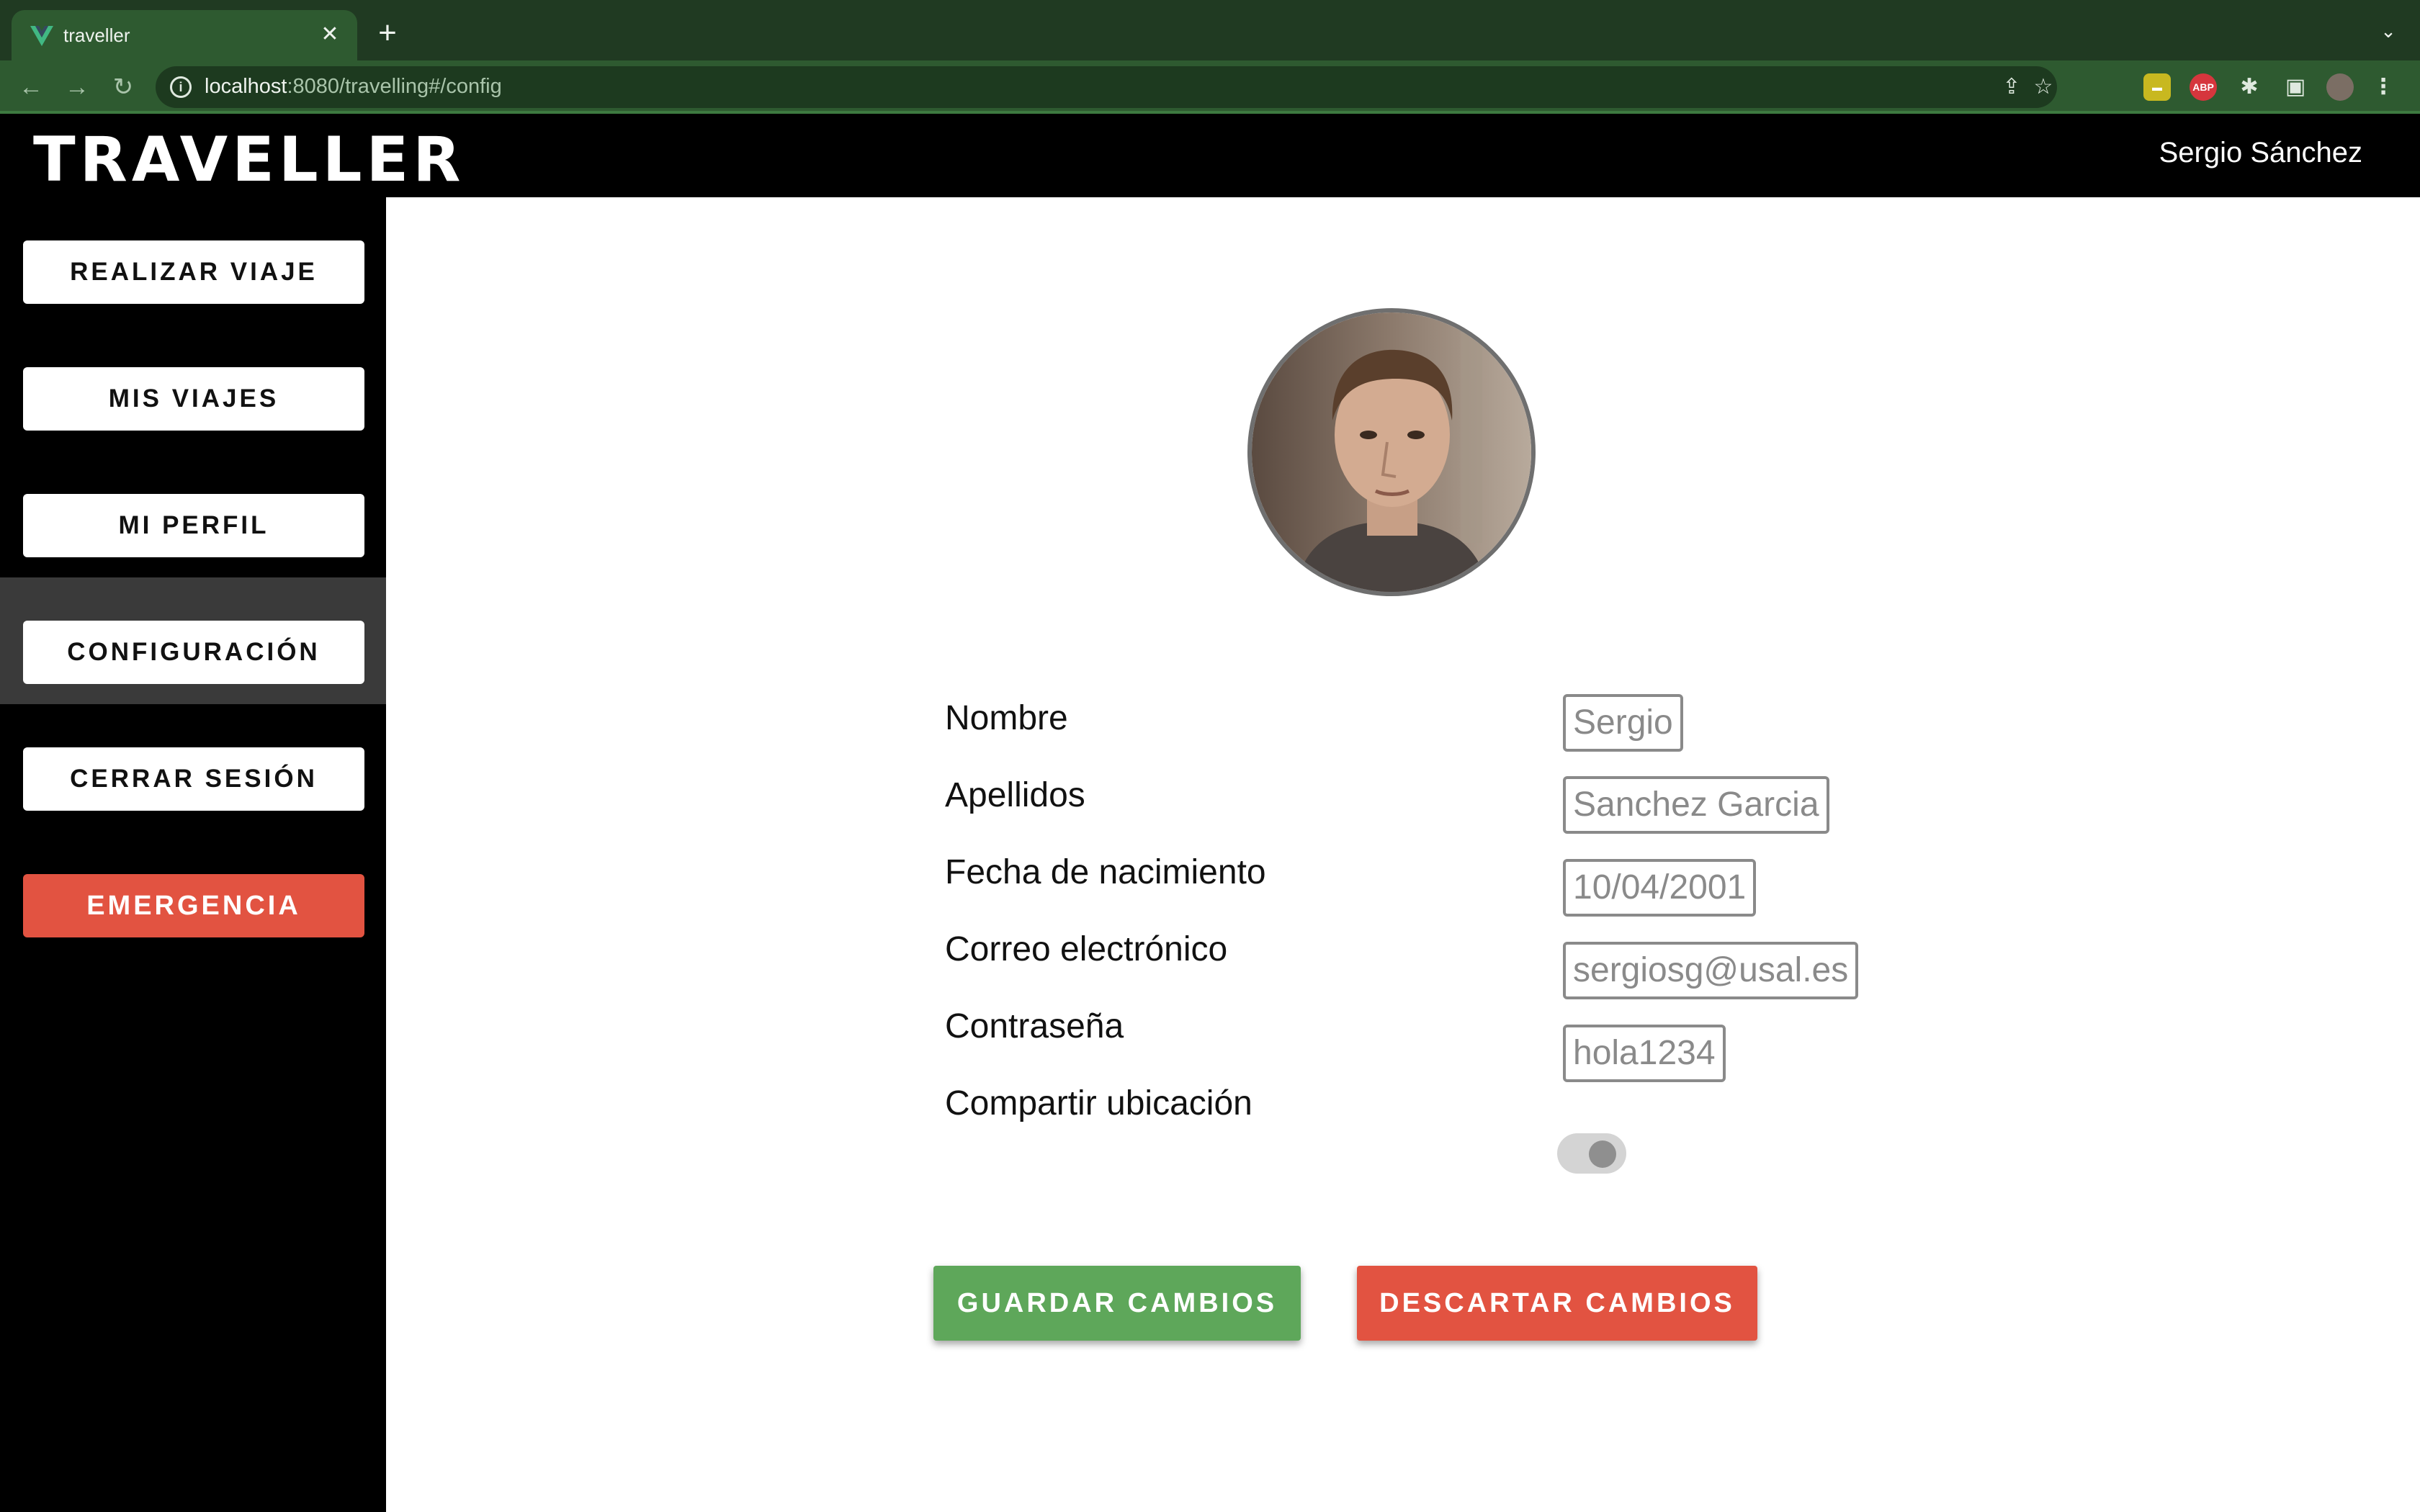 The height and width of the screenshot is (1512, 2420). Describe the element at coordinates (249, 160) in the screenshot. I see `app-logo: TRAVELLER` at that location.